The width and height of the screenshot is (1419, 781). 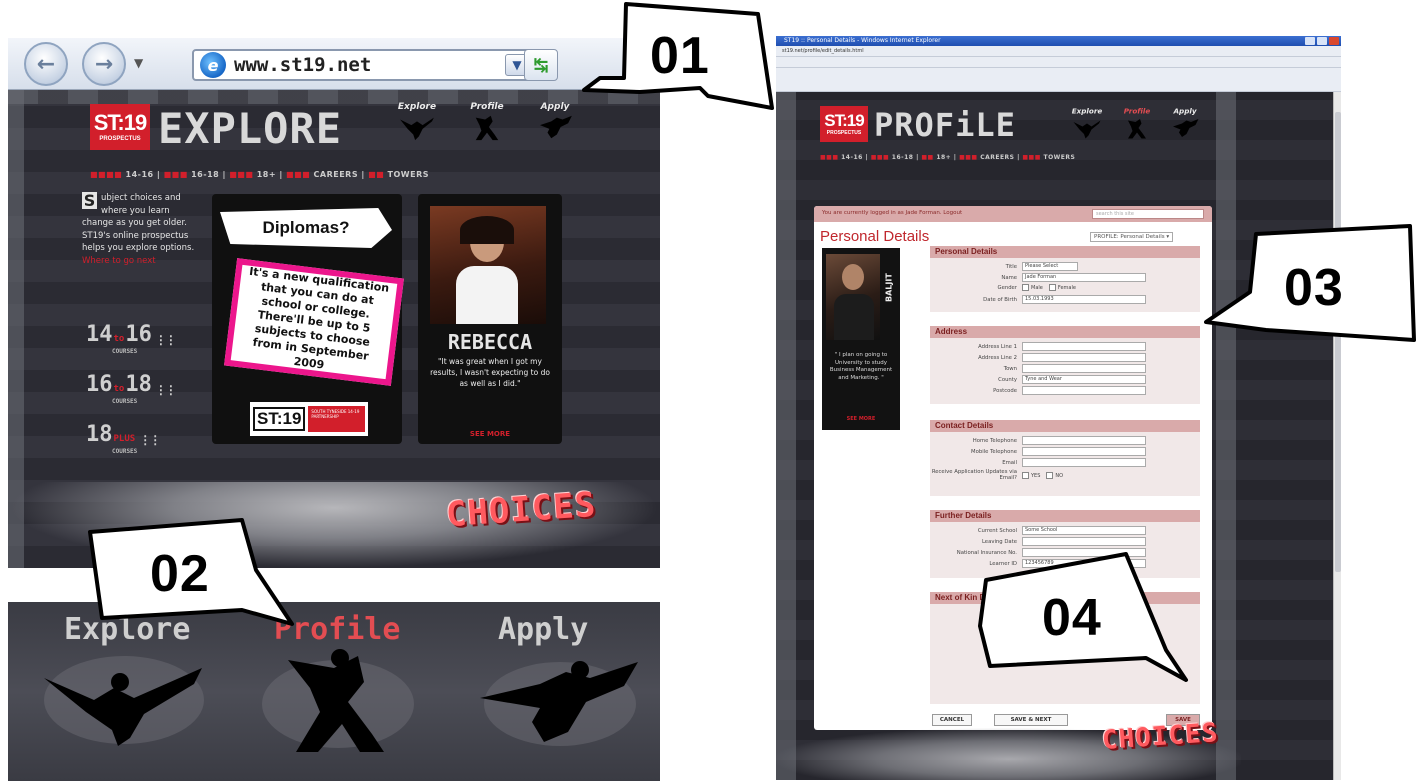 What do you see at coordinates (1004, 266) in the screenshot?
I see `field-title: Title Please Select` at bounding box center [1004, 266].